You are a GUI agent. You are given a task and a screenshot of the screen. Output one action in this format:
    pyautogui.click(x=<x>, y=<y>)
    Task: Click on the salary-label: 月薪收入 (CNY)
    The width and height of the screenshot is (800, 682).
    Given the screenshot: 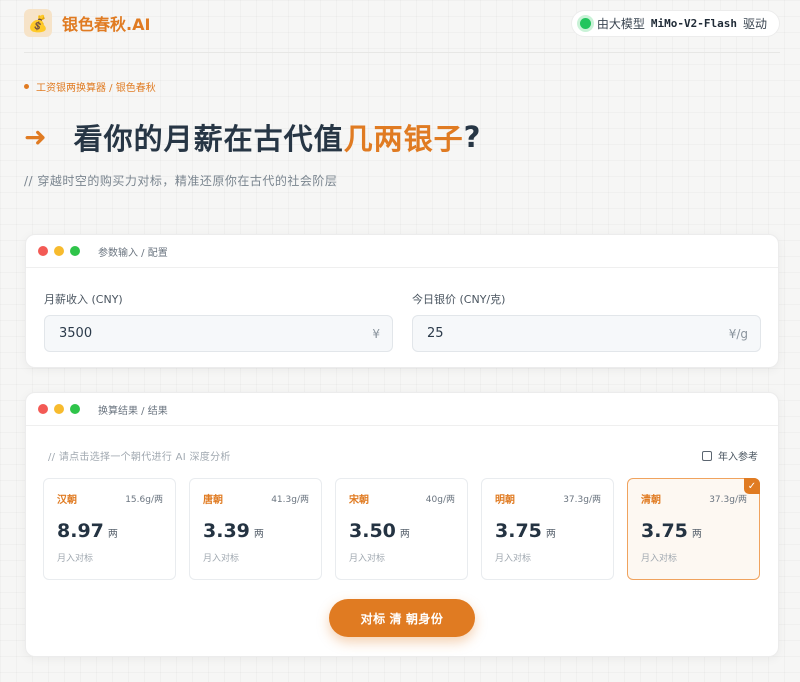 What is the action you would take?
    pyautogui.click(x=83, y=299)
    